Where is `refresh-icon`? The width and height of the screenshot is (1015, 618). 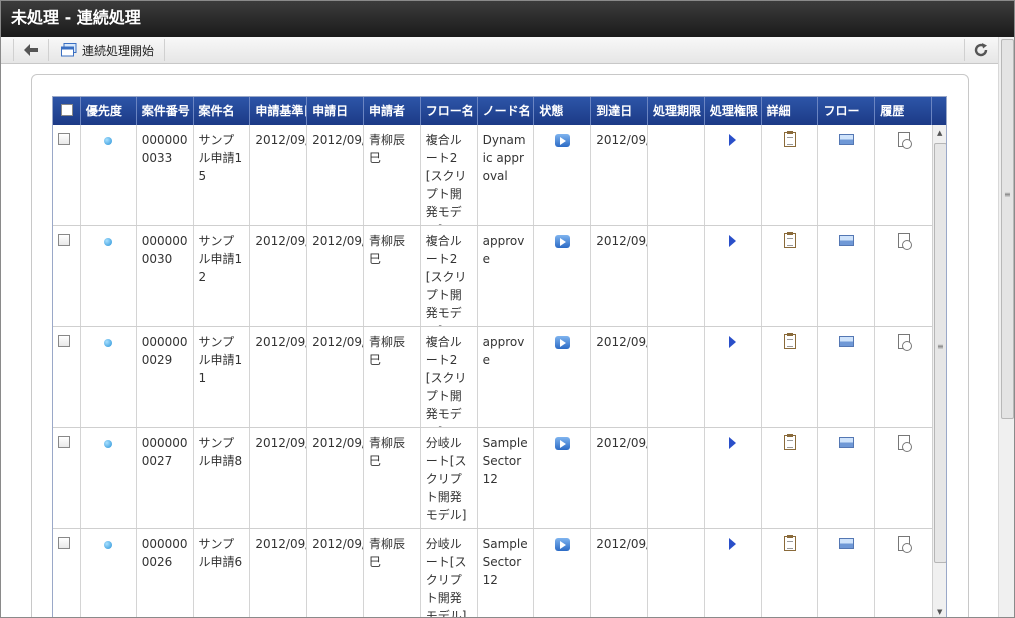 refresh-icon is located at coordinates (980, 50).